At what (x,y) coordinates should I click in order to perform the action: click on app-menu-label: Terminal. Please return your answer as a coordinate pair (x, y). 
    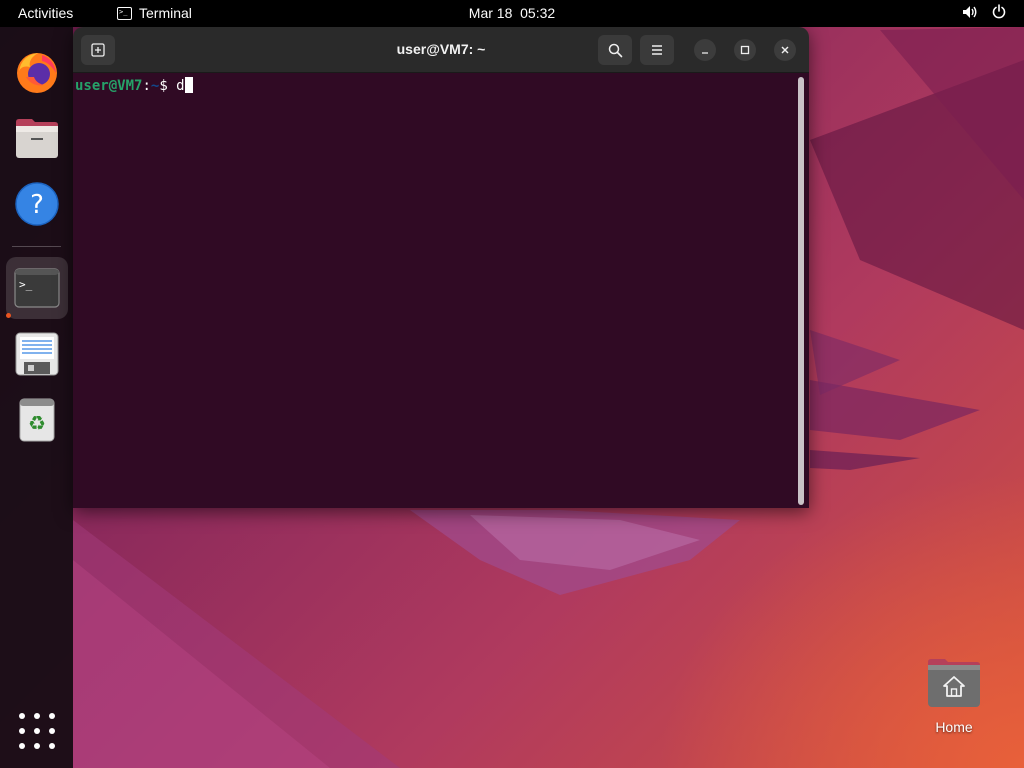
    Looking at the image, I should click on (165, 13).